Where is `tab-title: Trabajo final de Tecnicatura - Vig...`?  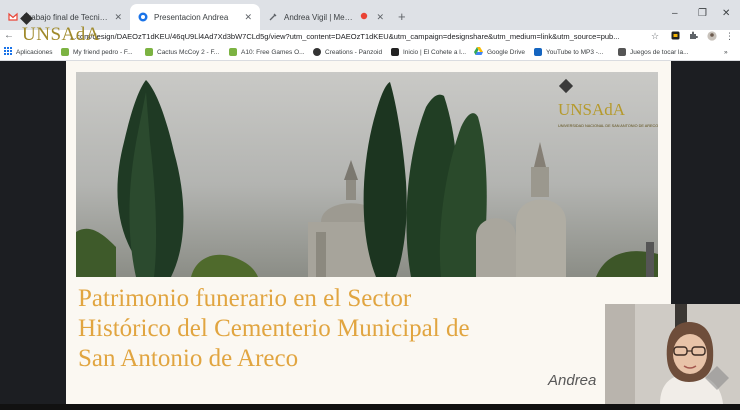 tab-title: Trabajo final de Tecnicatura - Vig... is located at coordinates (66, 17).